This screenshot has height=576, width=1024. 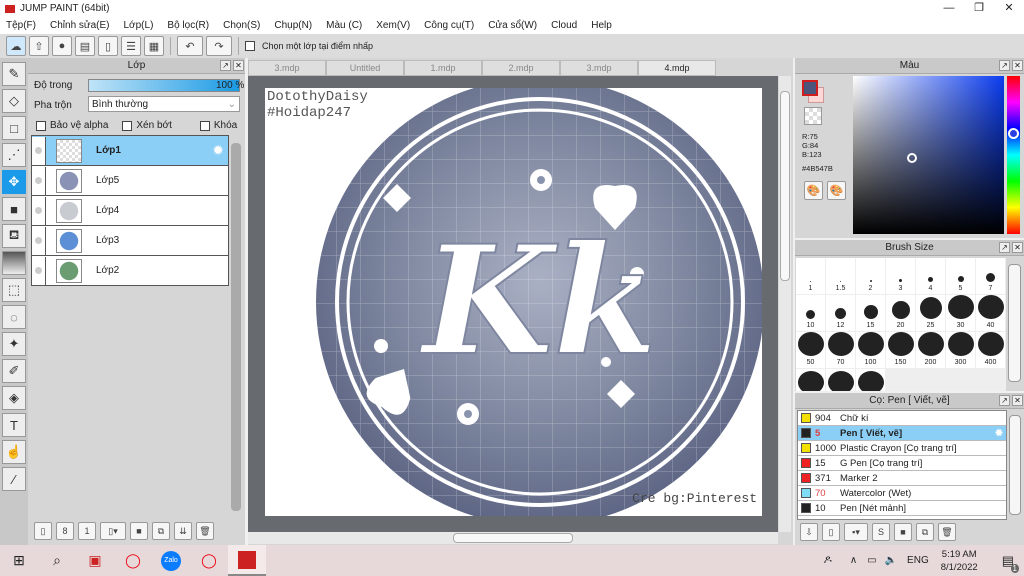 I want to click on brush-row: 371 Marker 2, so click(x=902, y=478).